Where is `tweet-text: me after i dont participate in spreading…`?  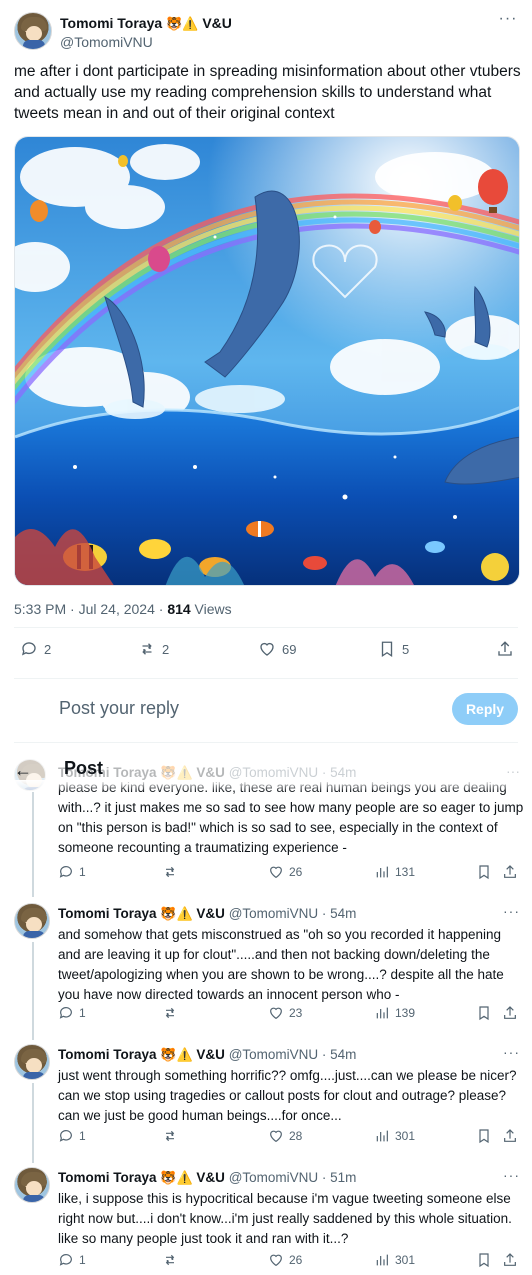 tweet-text: me after i dont participate in spreading… is located at coordinates (267, 92).